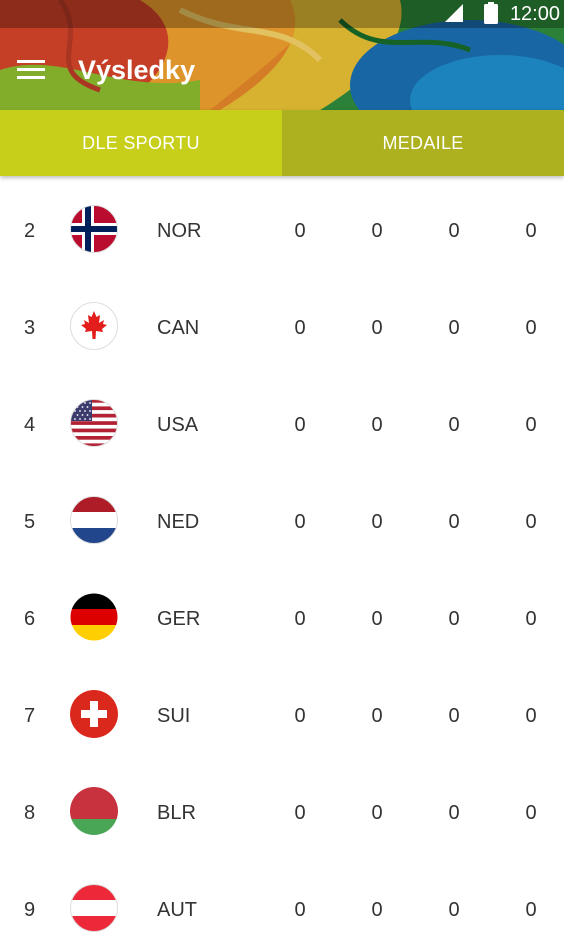 The height and width of the screenshot is (952, 564). Describe the element at coordinates (491, 13) in the screenshot. I see `battery-icon` at that location.